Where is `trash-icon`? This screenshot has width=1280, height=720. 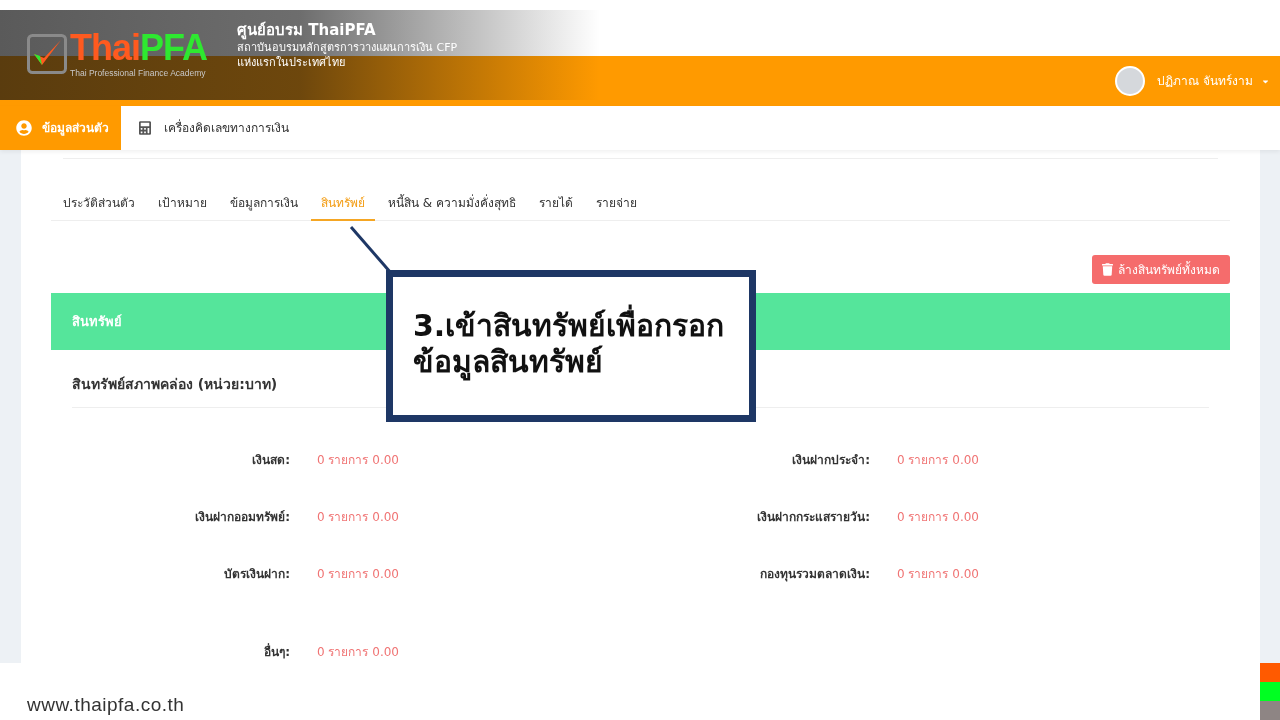
trash-icon is located at coordinates (1107, 269).